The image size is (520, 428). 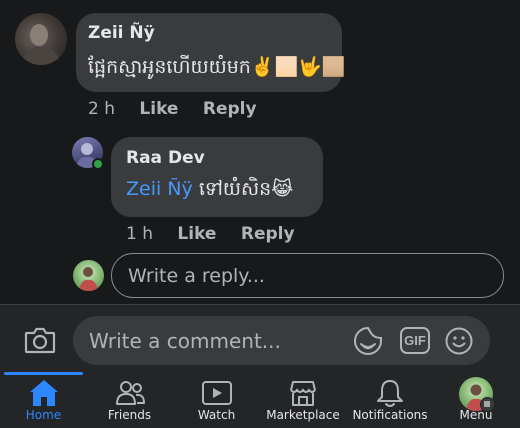 What do you see at coordinates (211, 52) in the screenshot?
I see `comment-bubble: Zeii Ñÿ ផ្អែកស្មាអូនហើយយំមក✌🏻🤟🏼` at bounding box center [211, 52].